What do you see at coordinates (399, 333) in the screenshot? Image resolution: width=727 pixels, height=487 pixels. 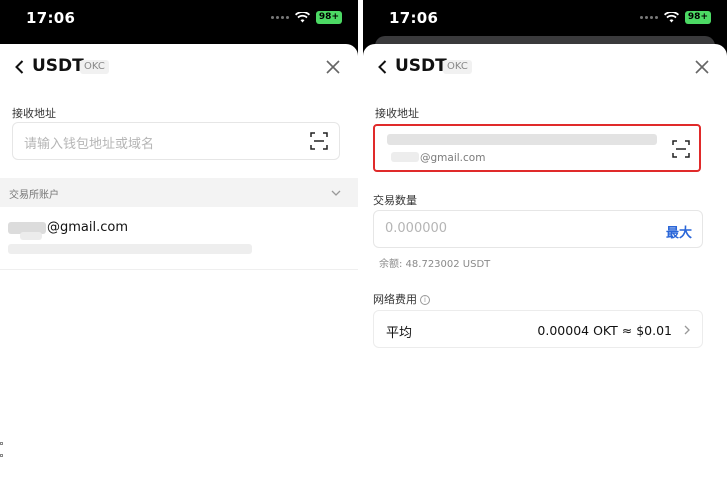 I see `fee-level: 平均` at bounding box center [399, 333].